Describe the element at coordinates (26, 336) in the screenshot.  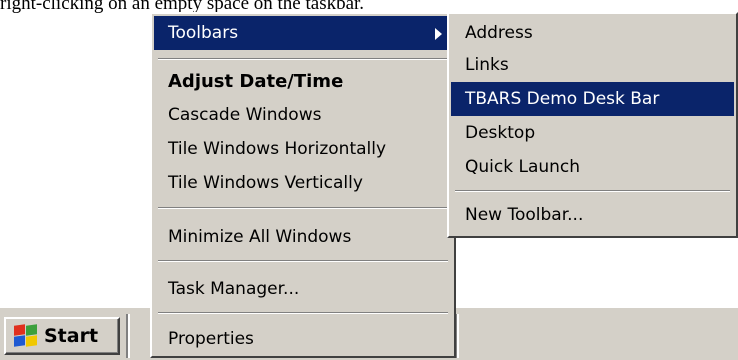
I see `windows-logo-icon` at that location.